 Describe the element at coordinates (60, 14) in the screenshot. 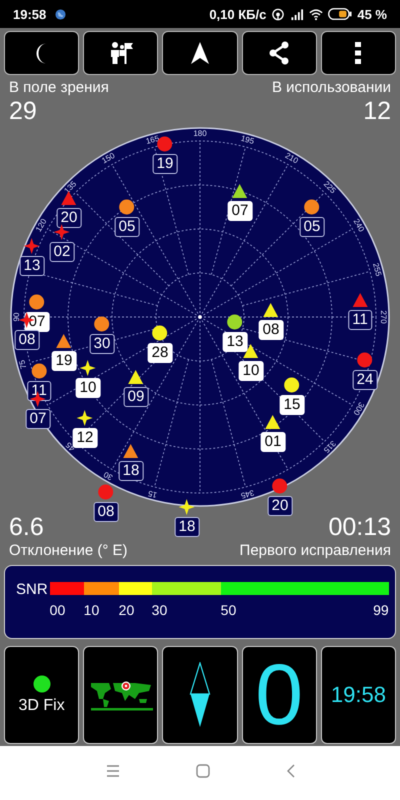

I see `globe-icon` at that location.